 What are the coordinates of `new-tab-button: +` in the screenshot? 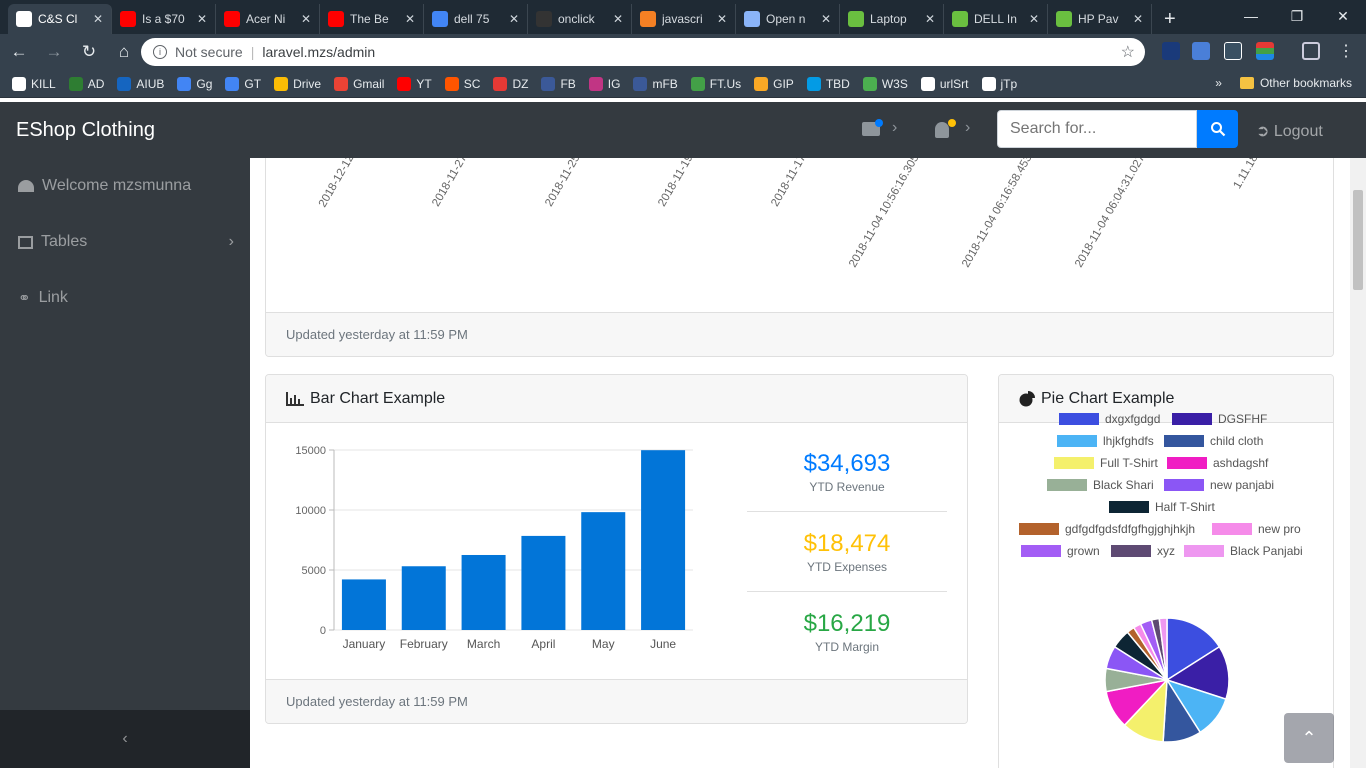 It's located at (1170, 19).